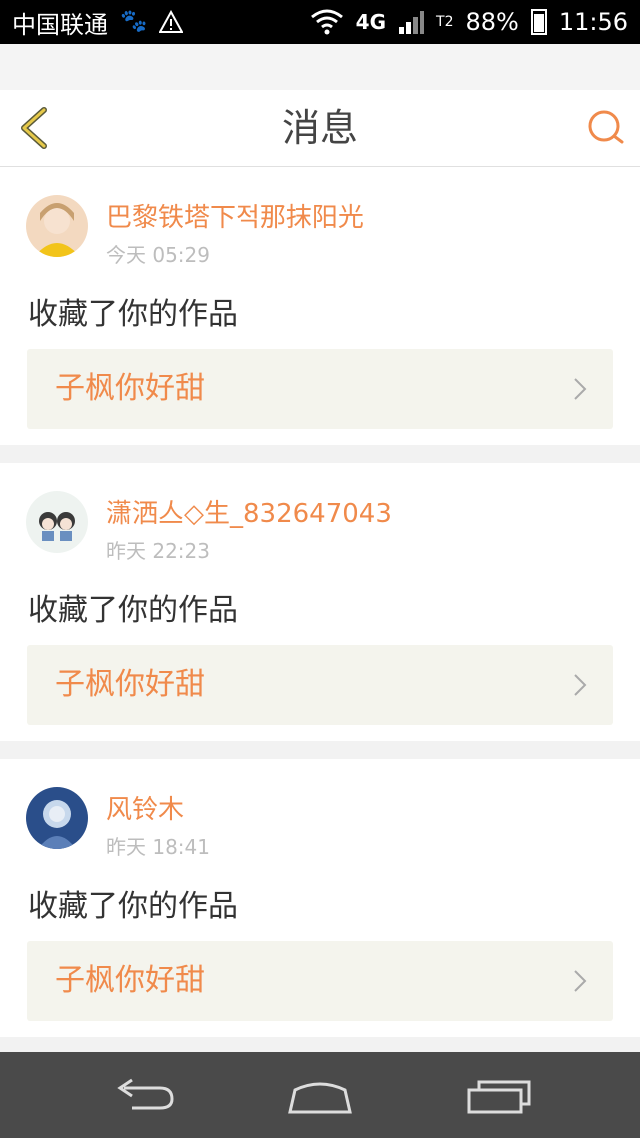  What do you see at coordinates (171, 21) in the screenshot?
I see `warning-icon` at bounding box center [171, 21].